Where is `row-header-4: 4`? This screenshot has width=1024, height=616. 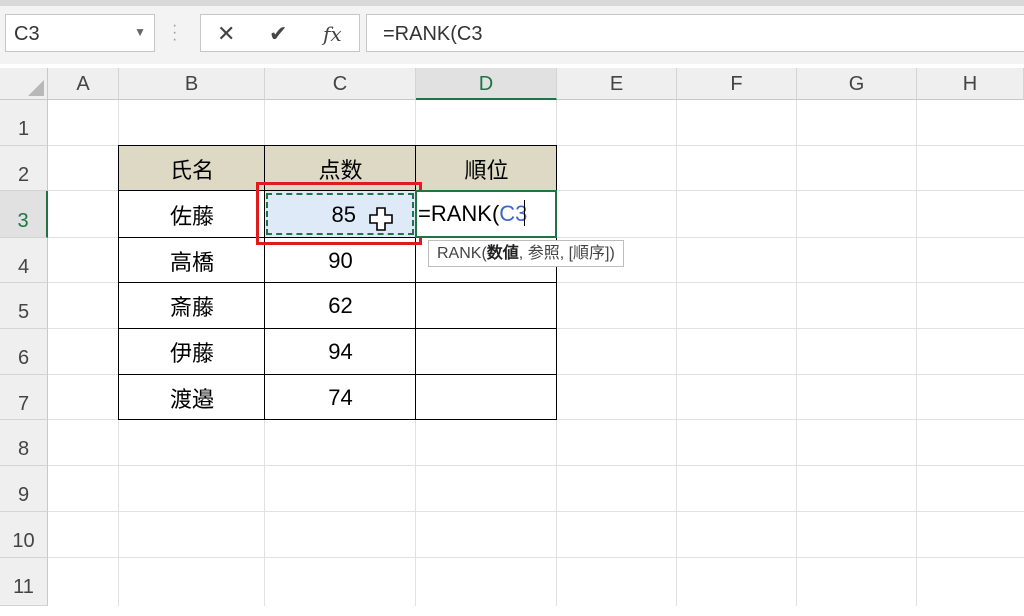 row-header-4: 4 is located at coordinates (24, 260).